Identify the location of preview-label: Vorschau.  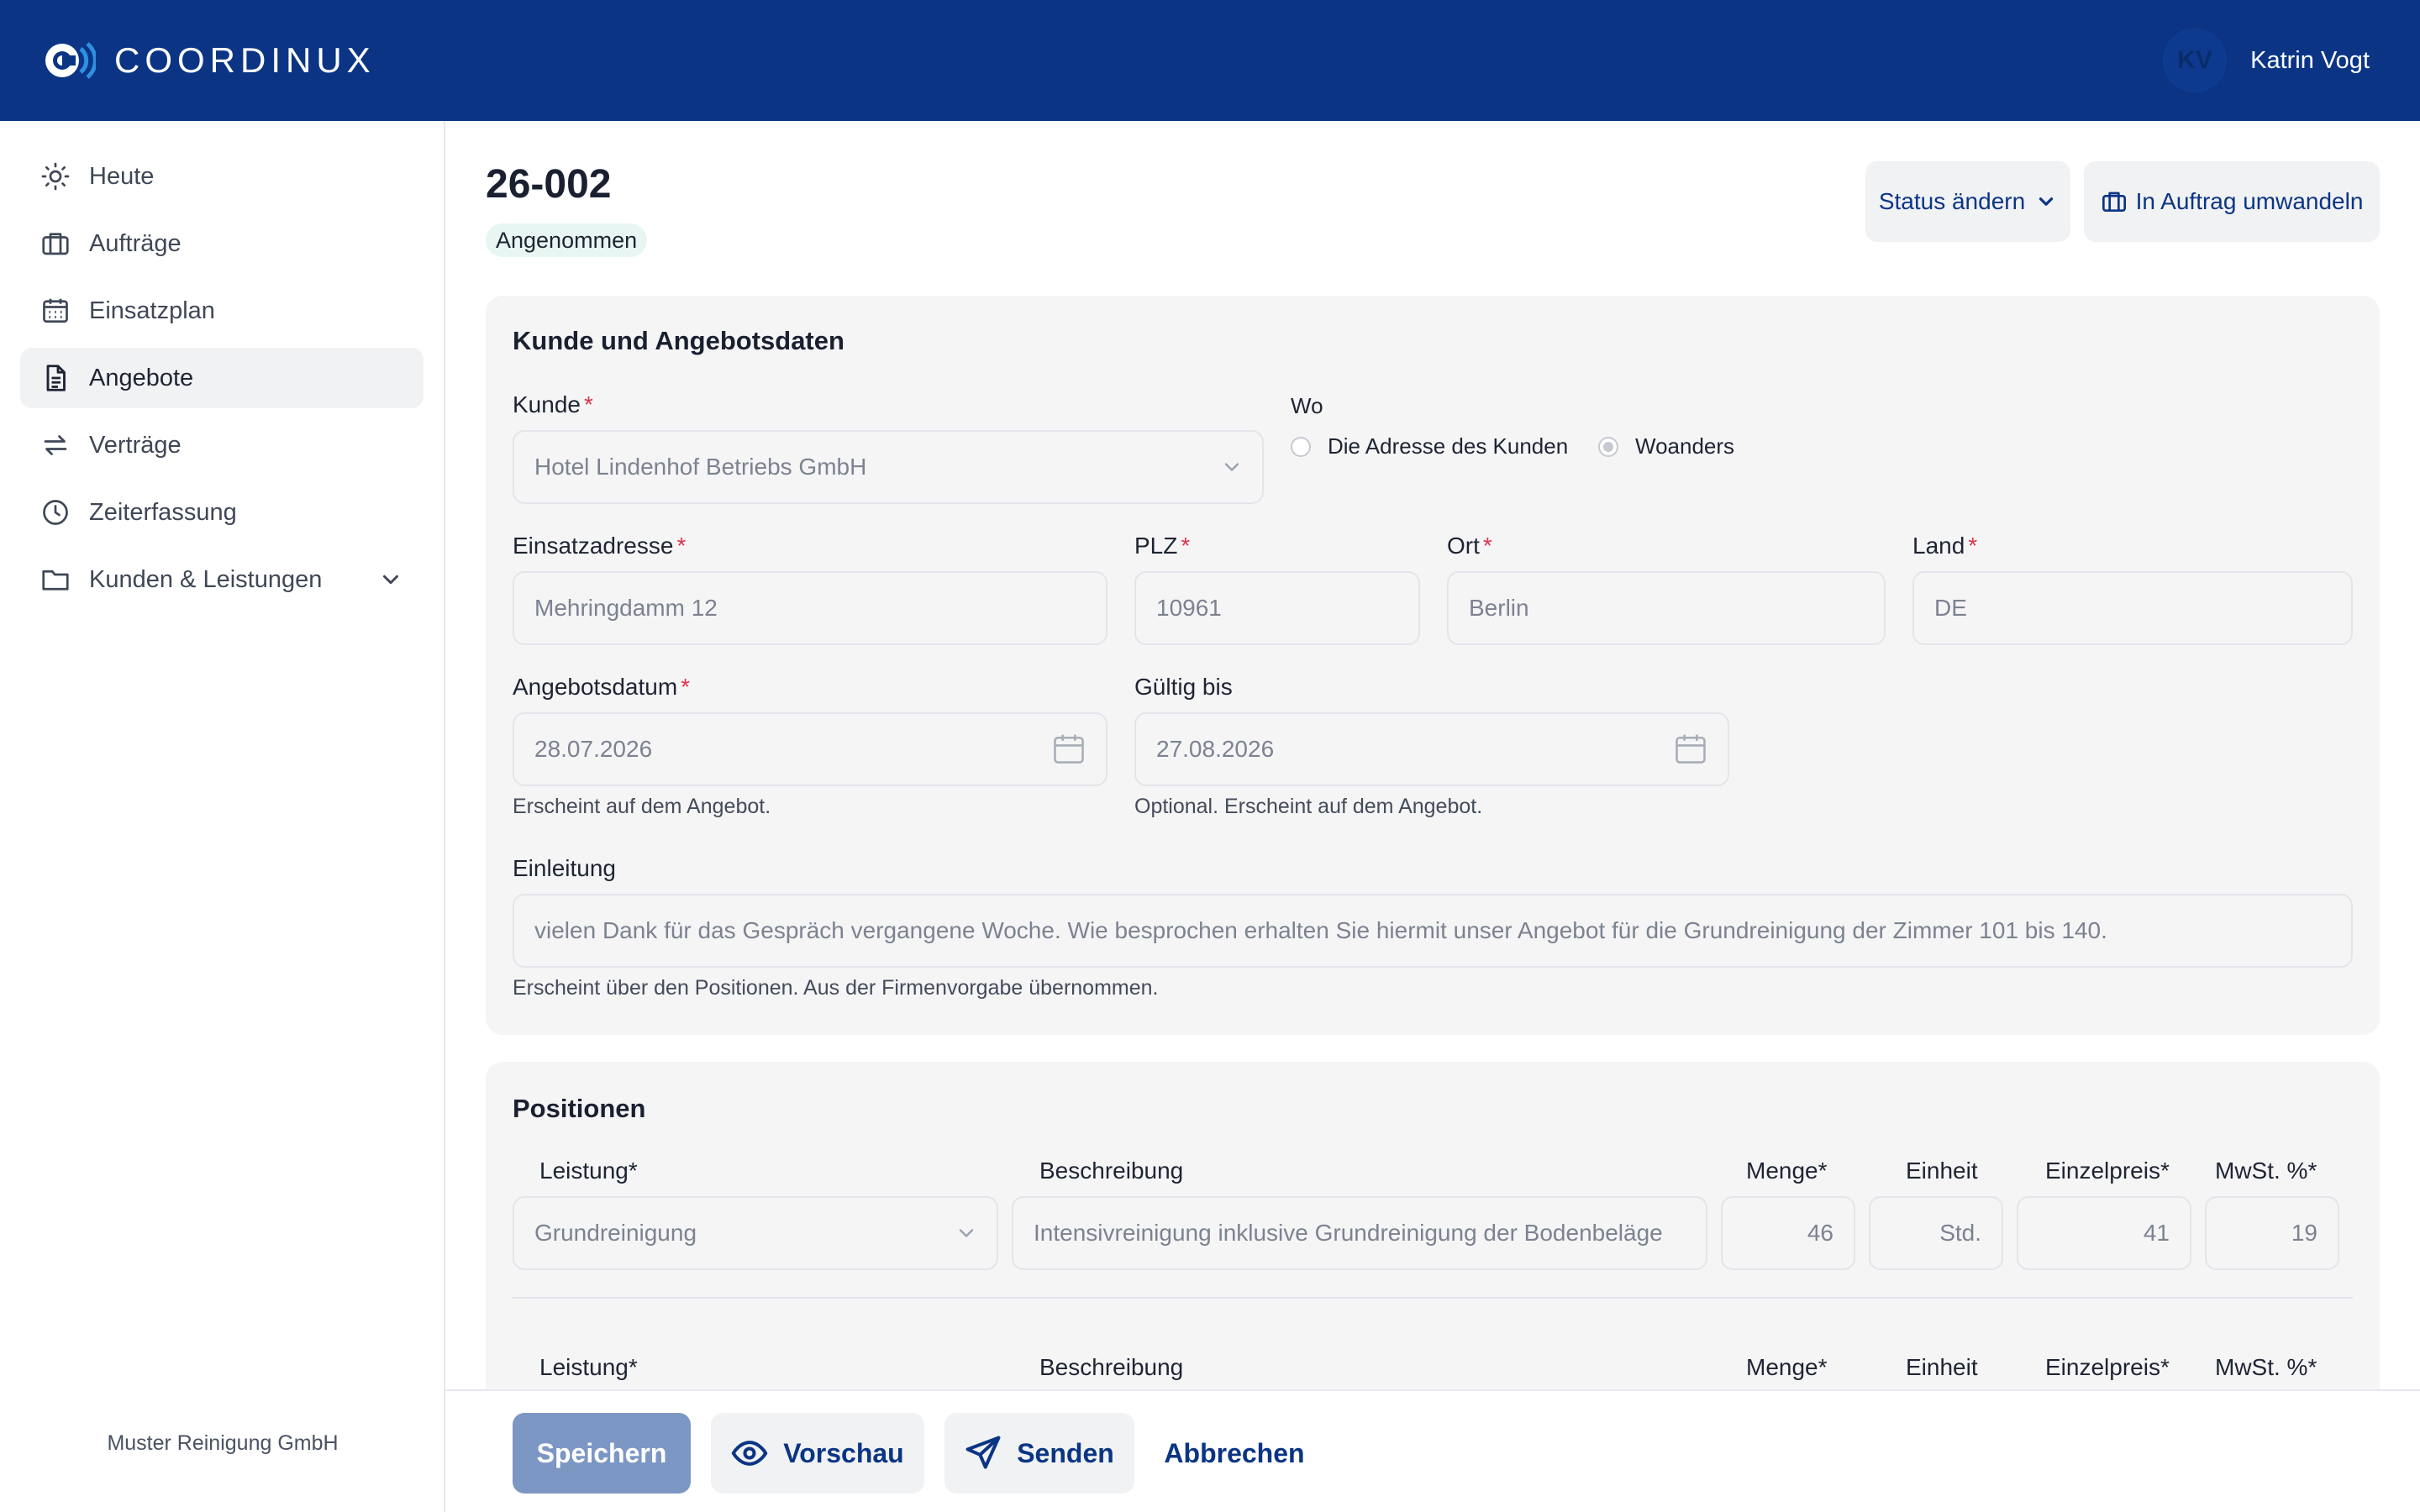
(843, 1452).